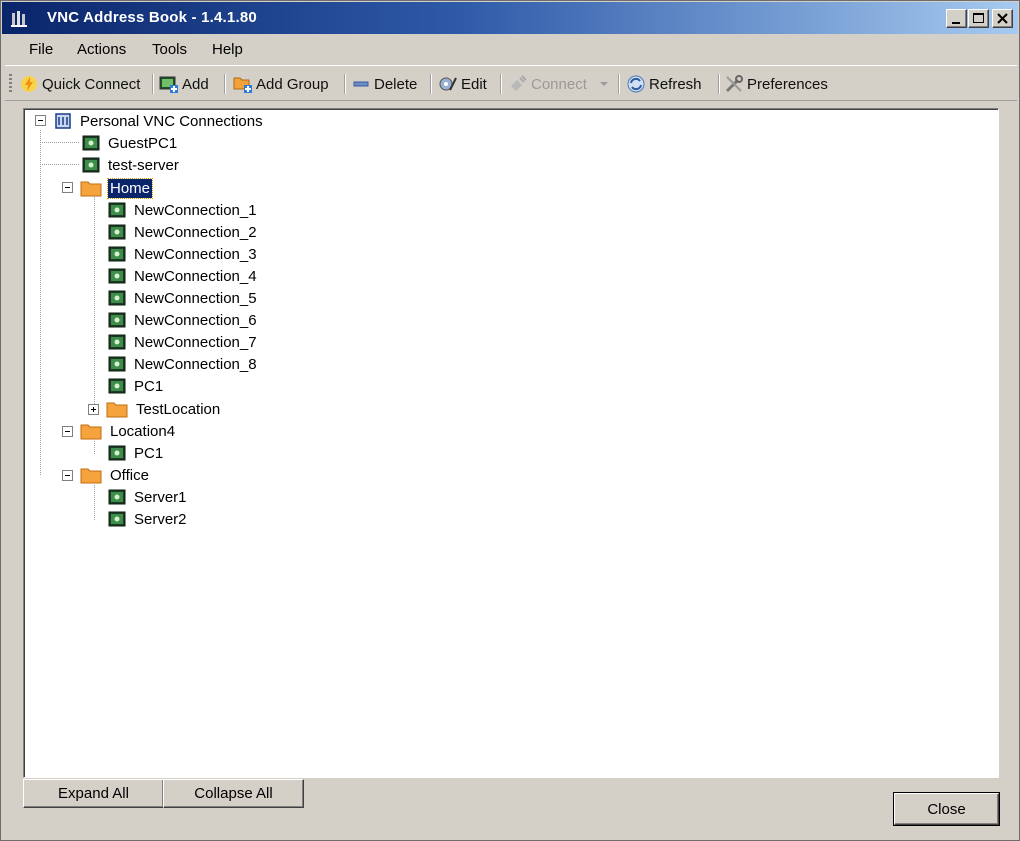 The image size is (1020, 841). What do you see at coordinates (946, 809) in the screenshot?
I see `close-button: Close` at bounding box center [946, 809].